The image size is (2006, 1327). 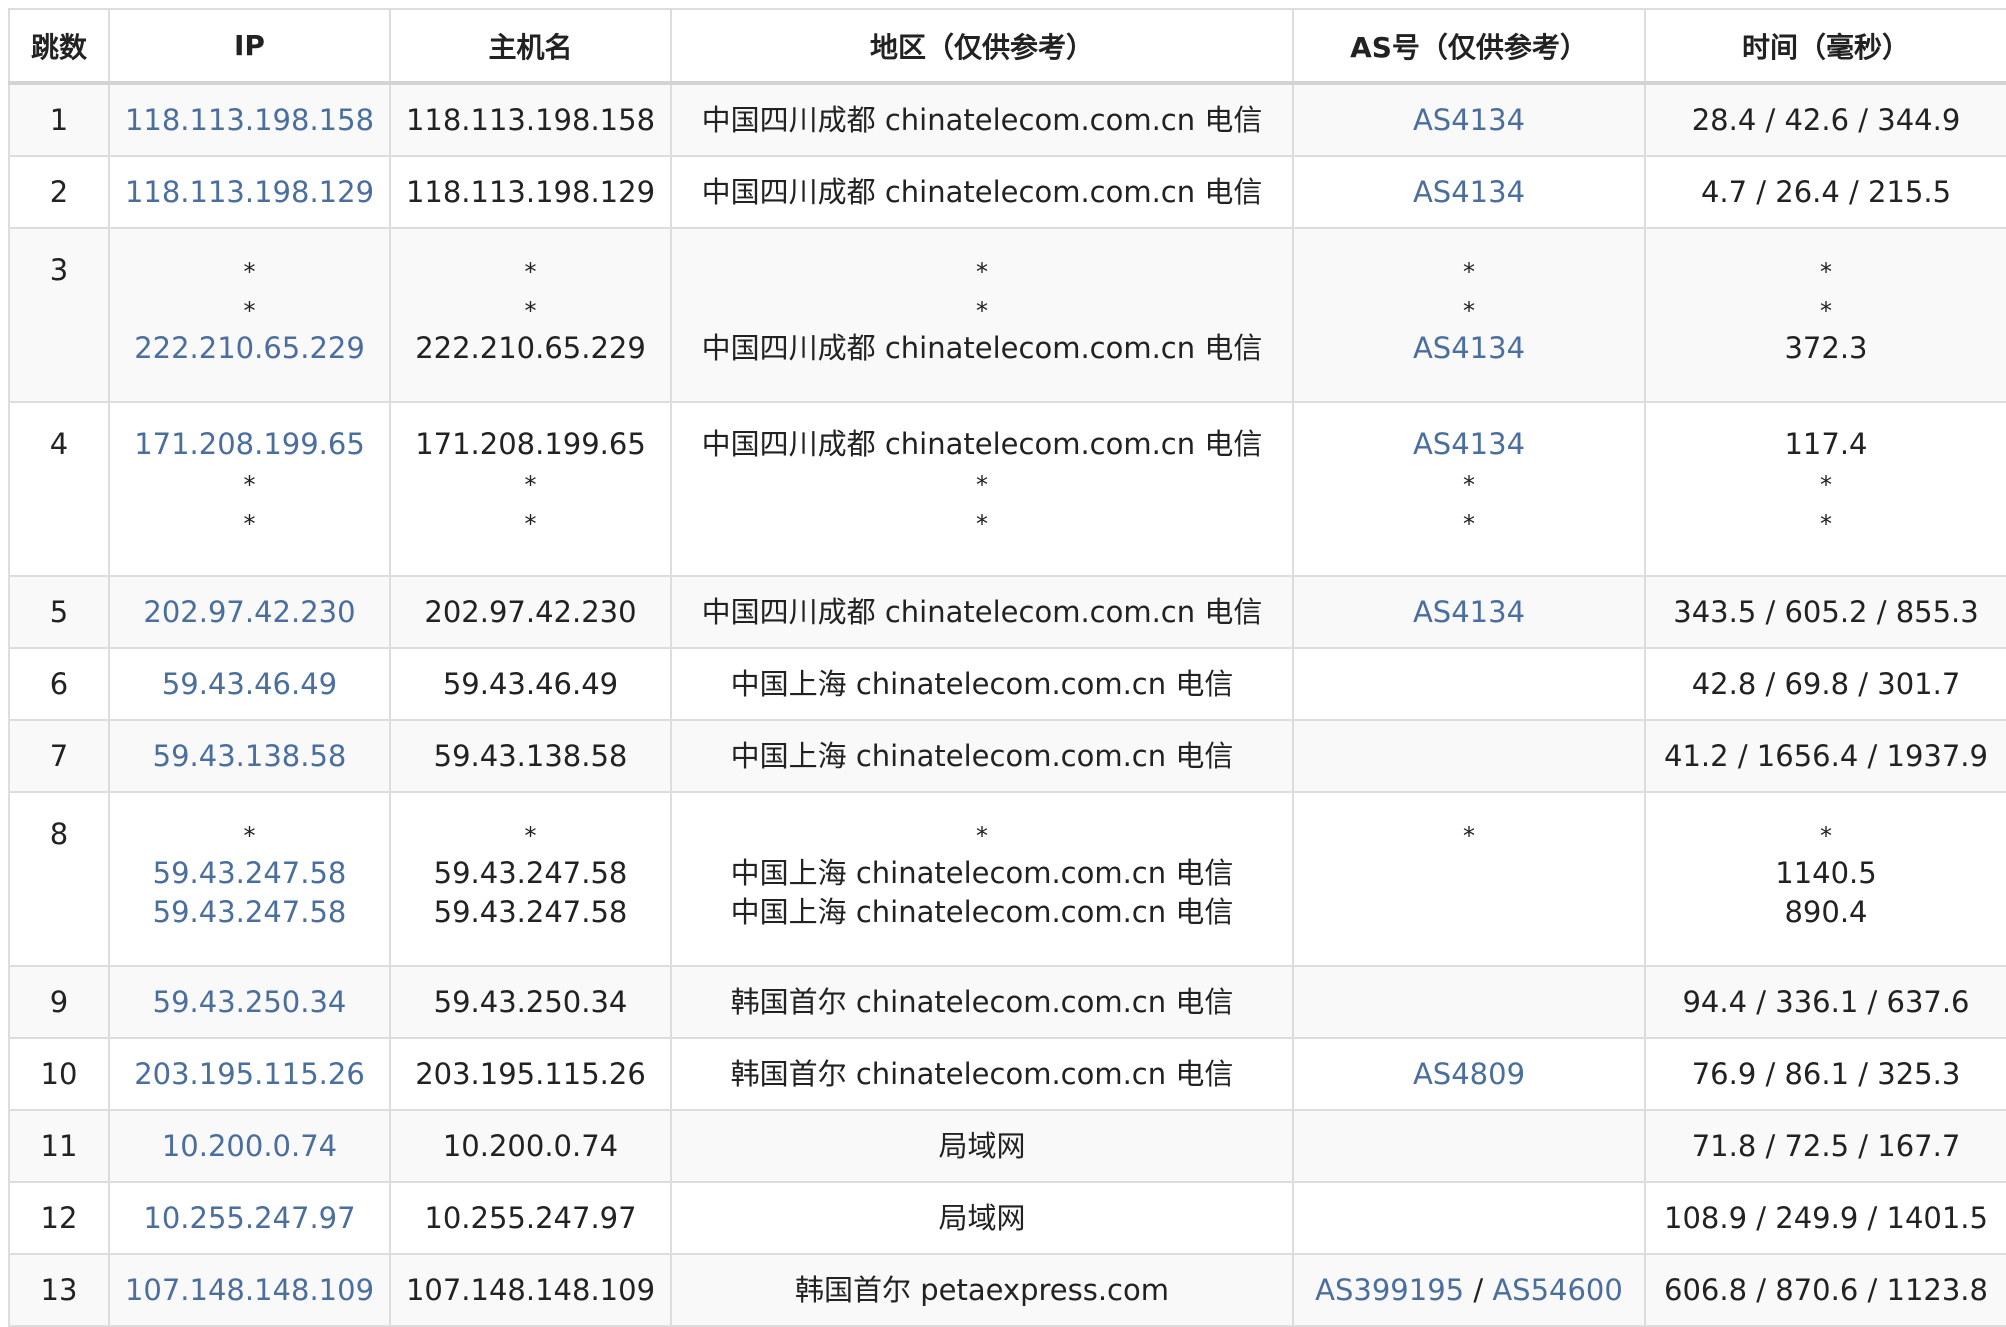 What do you see at coordinates (59, 119) in the screenshot?
I see `hop-cell: 1` at bounding box center [59, 119].